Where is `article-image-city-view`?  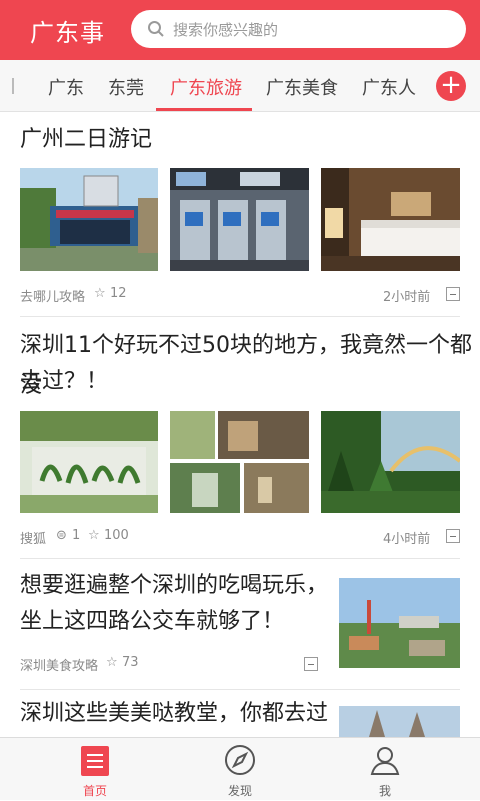 article-image-city-view is located at coordinates (399, 623).